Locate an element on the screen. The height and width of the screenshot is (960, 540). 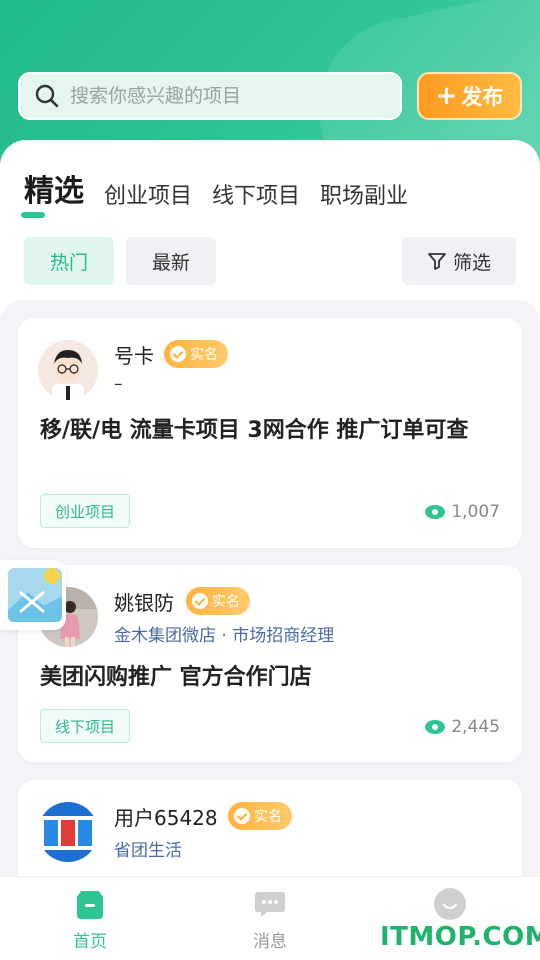
funnel-icon is located at coordinates (437, 261).